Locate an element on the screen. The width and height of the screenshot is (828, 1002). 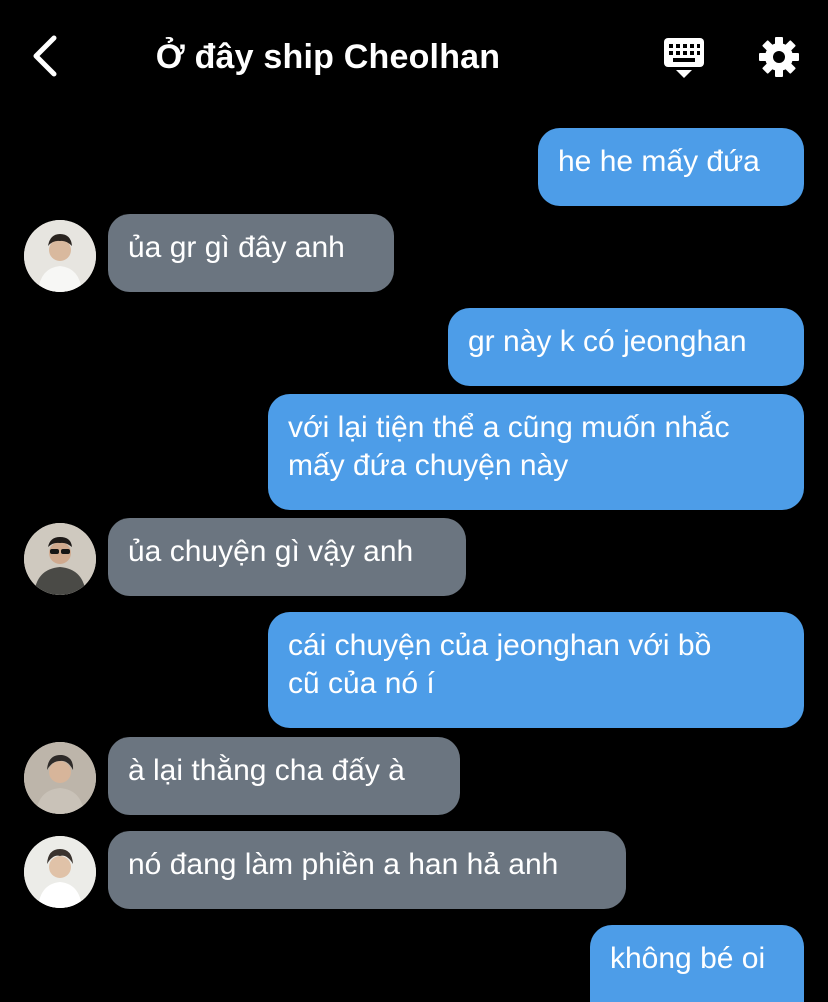
gear-icon is located at coordinates (779, 57).